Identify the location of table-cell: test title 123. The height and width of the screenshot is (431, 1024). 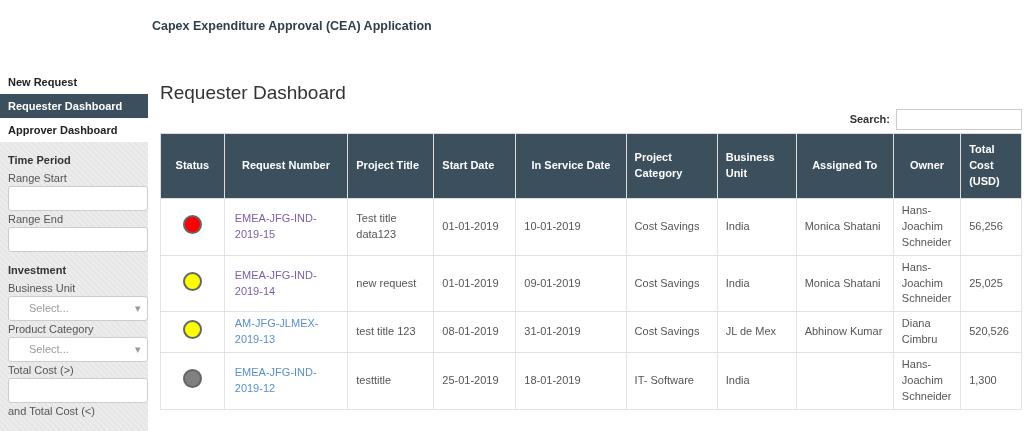
(390, 332).